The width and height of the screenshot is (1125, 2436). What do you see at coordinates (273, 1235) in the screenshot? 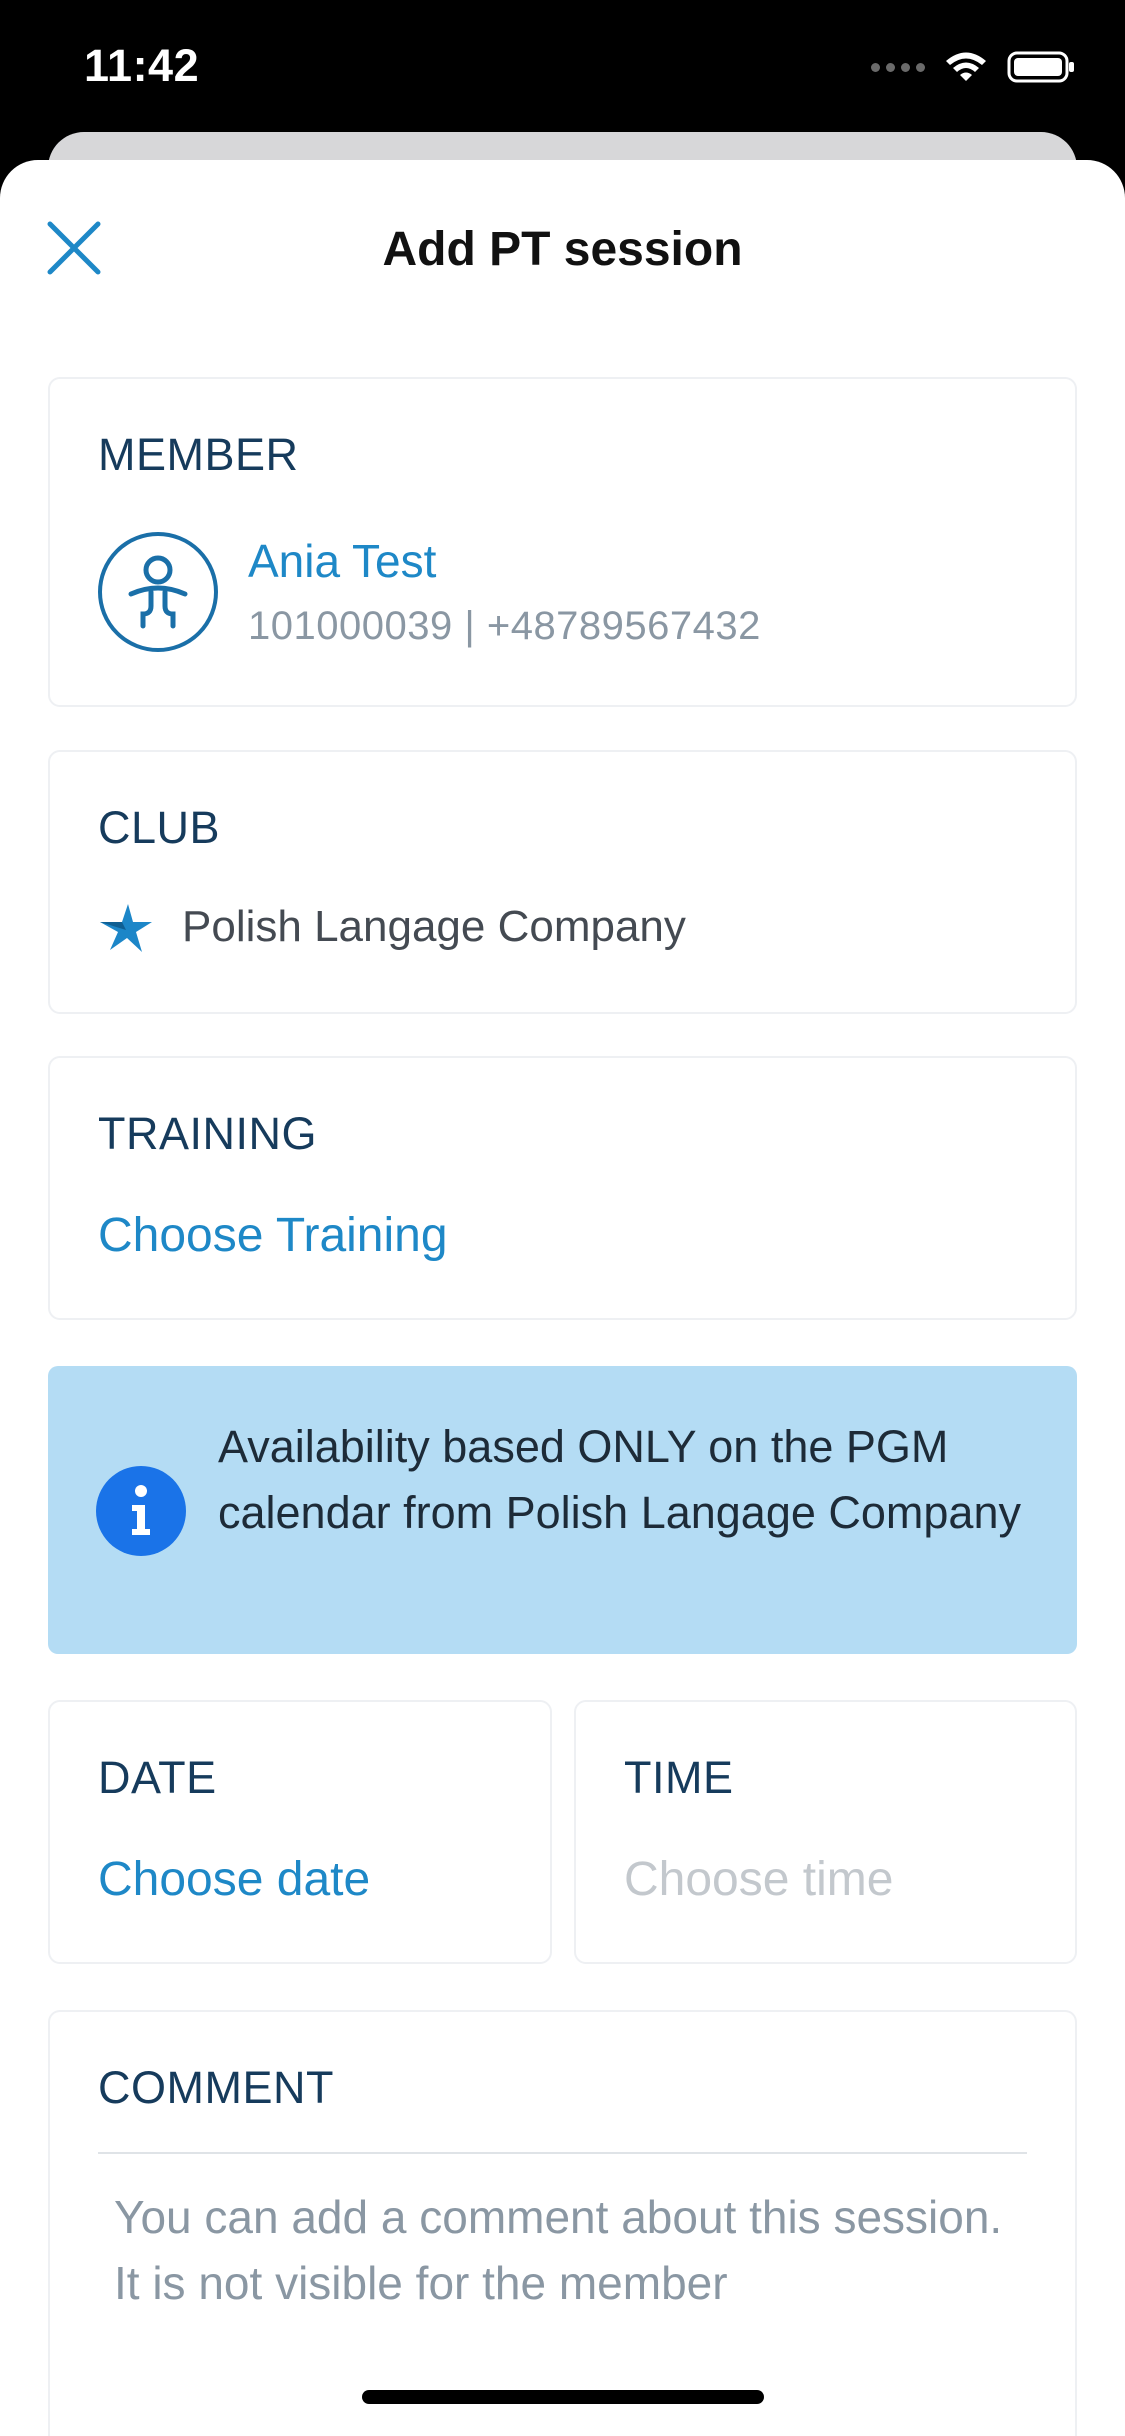
I see `choose-training-link: Choose Training` at bounding box center [273, 1235].